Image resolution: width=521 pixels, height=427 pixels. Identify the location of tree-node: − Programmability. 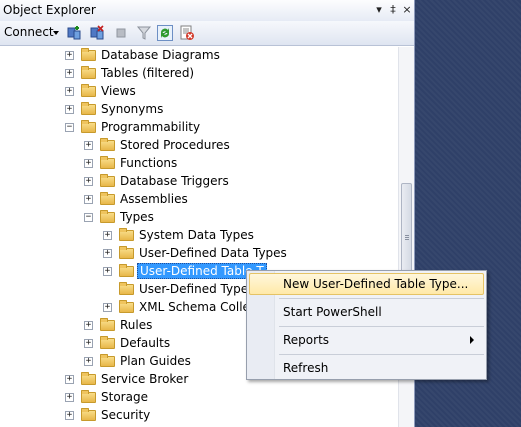
(199, 128).